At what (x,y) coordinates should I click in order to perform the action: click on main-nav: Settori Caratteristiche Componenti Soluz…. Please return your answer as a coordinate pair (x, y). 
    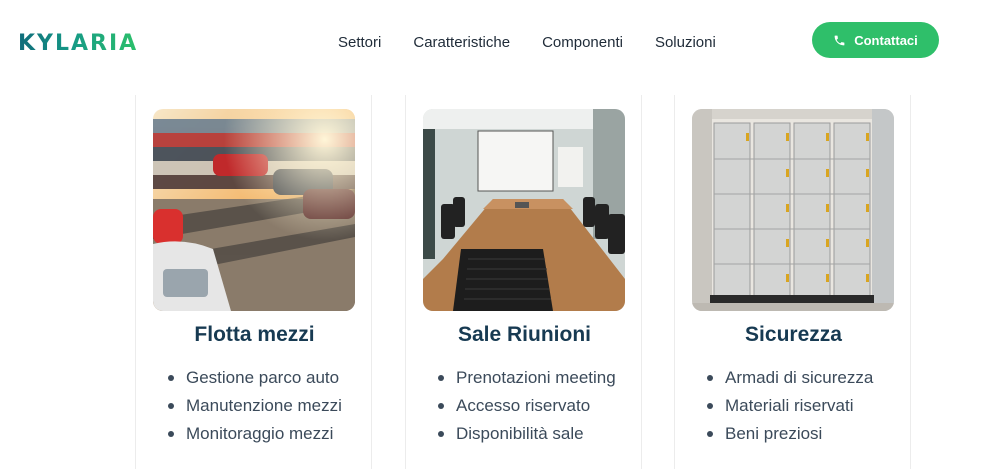
    Looking at the image, I should click on (527, 42).